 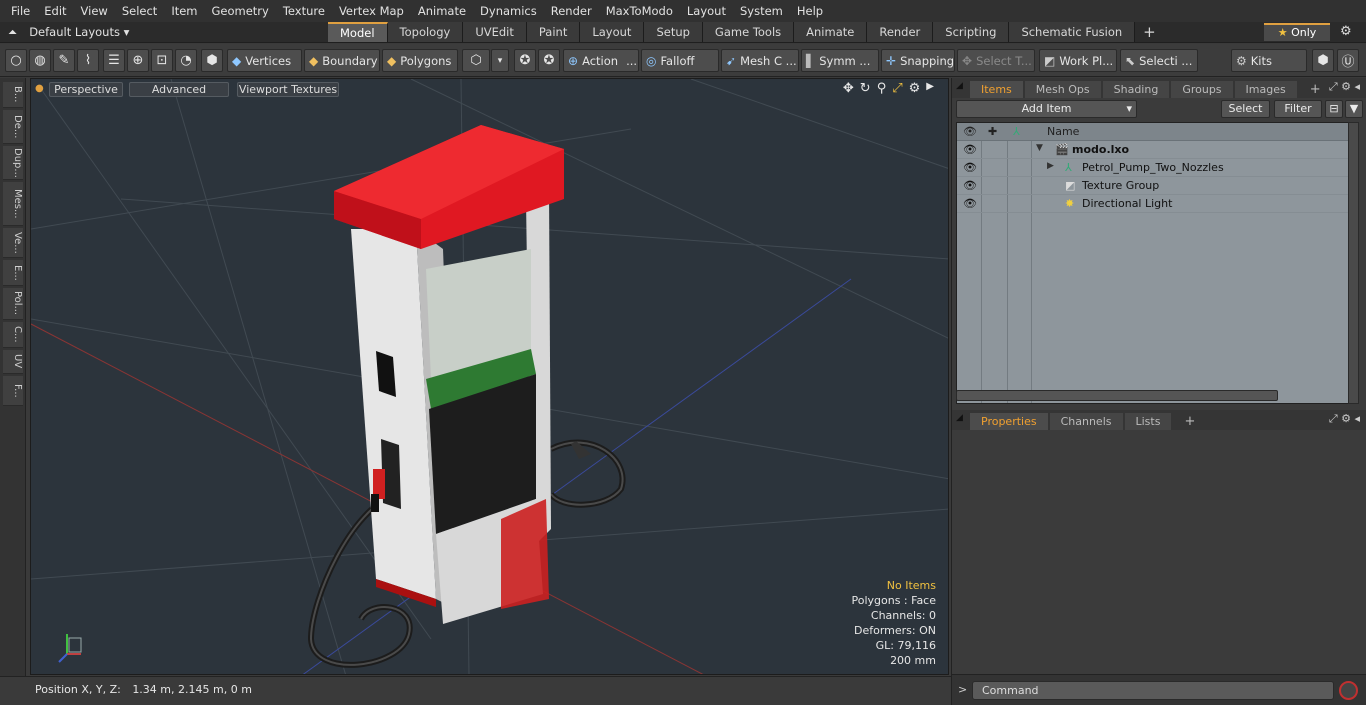 I want to click on chevron-right-icon: ▶, so click(x=1050, y=166).